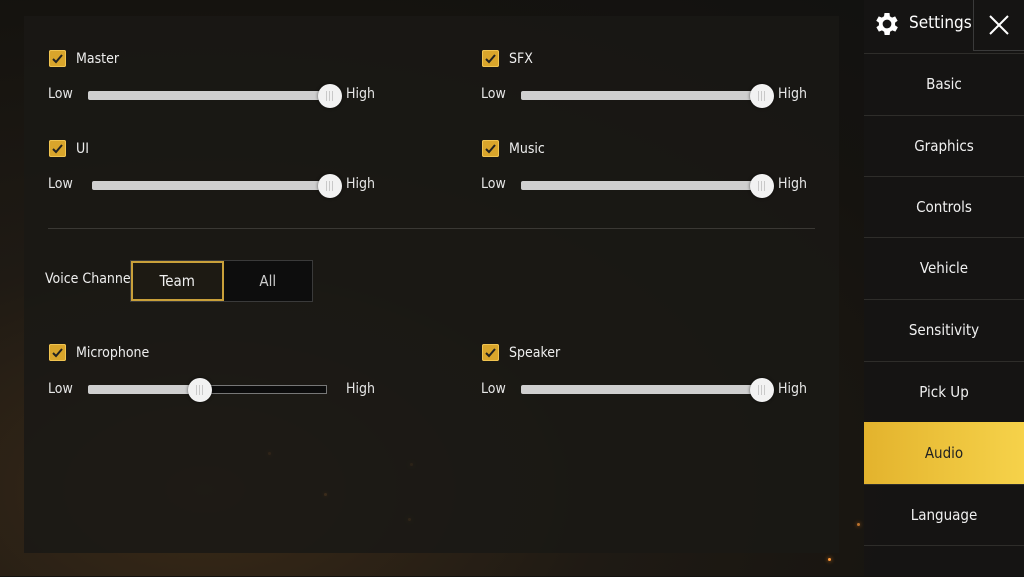 The image size is (1024, 577). Describe the element at coordinates (493, 94) in the screenshot. I see `sfx-low-label: Low` at that location.